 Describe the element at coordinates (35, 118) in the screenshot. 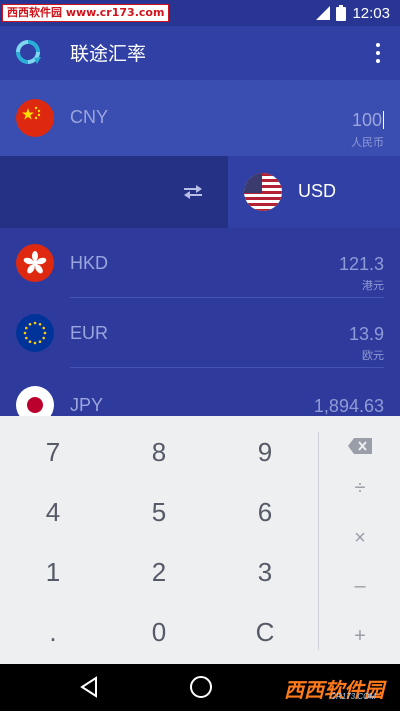

I see `china-flag-icon` at that location.